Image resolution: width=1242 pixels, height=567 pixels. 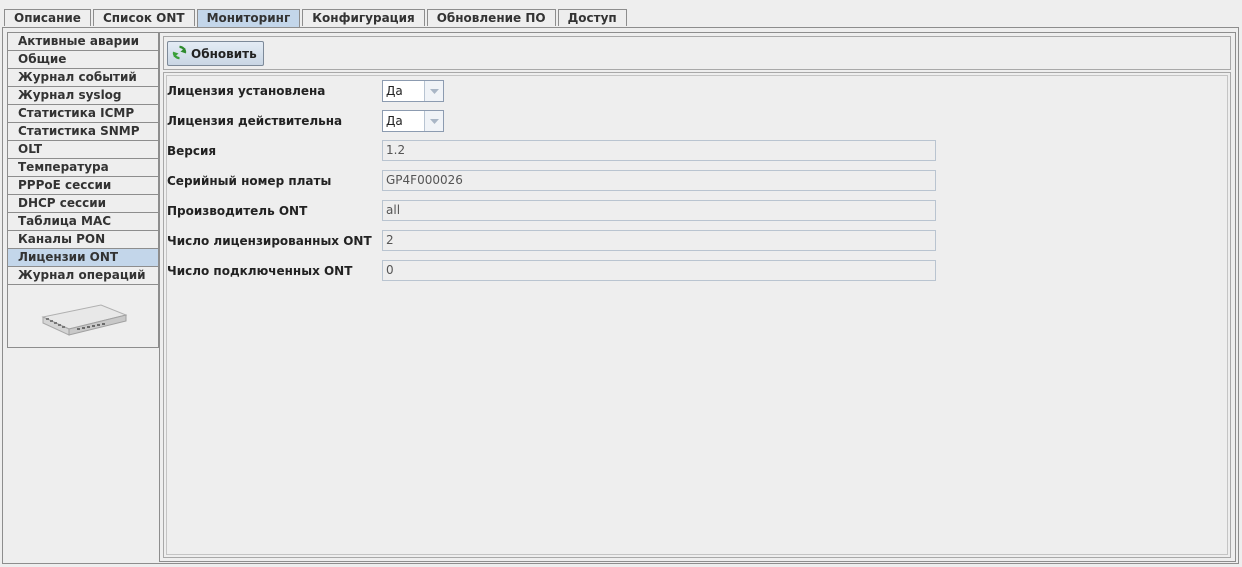 I want to click on sidebar-item-event-log: Журнал событий, so click(x=83, y=78).